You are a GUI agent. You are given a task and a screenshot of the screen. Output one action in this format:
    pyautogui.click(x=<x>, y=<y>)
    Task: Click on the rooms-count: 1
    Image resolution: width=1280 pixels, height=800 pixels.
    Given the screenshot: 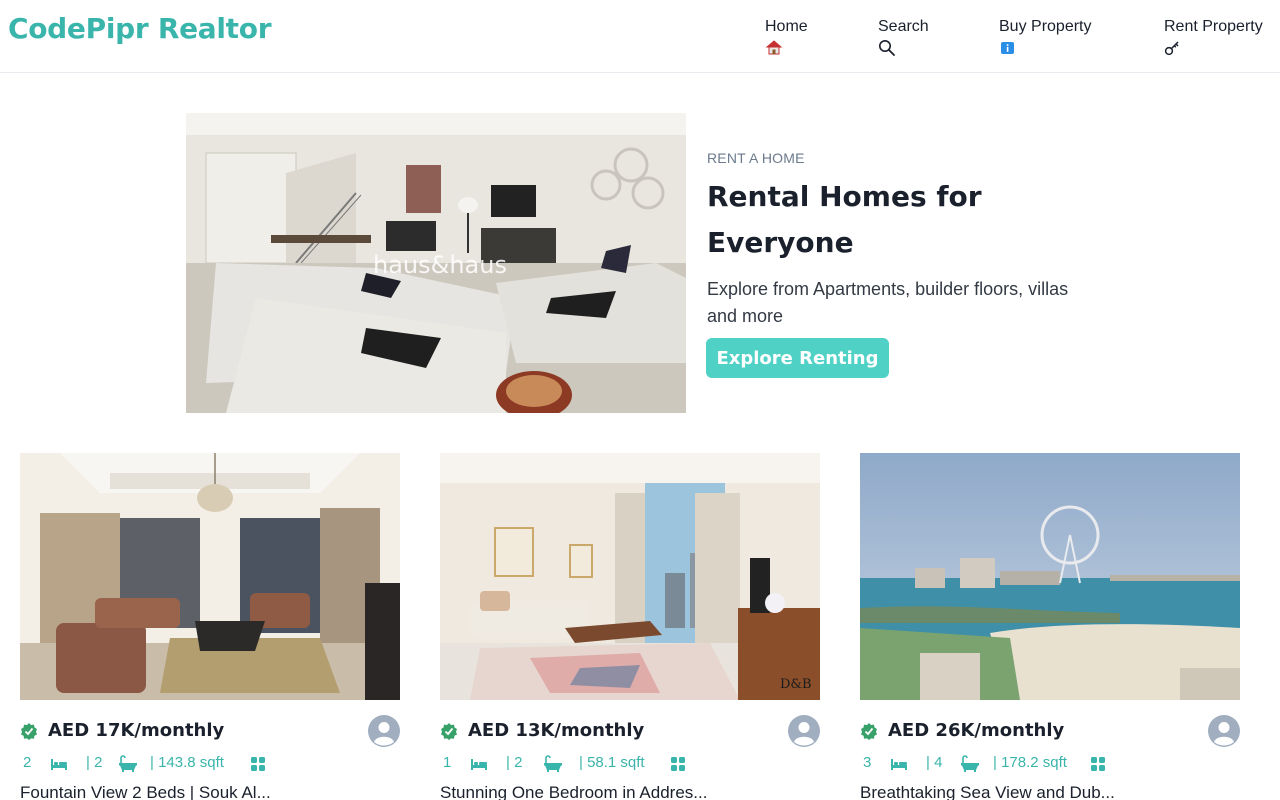 What is the action you would take?
    pyautogui.click(x=447, y=762)
    